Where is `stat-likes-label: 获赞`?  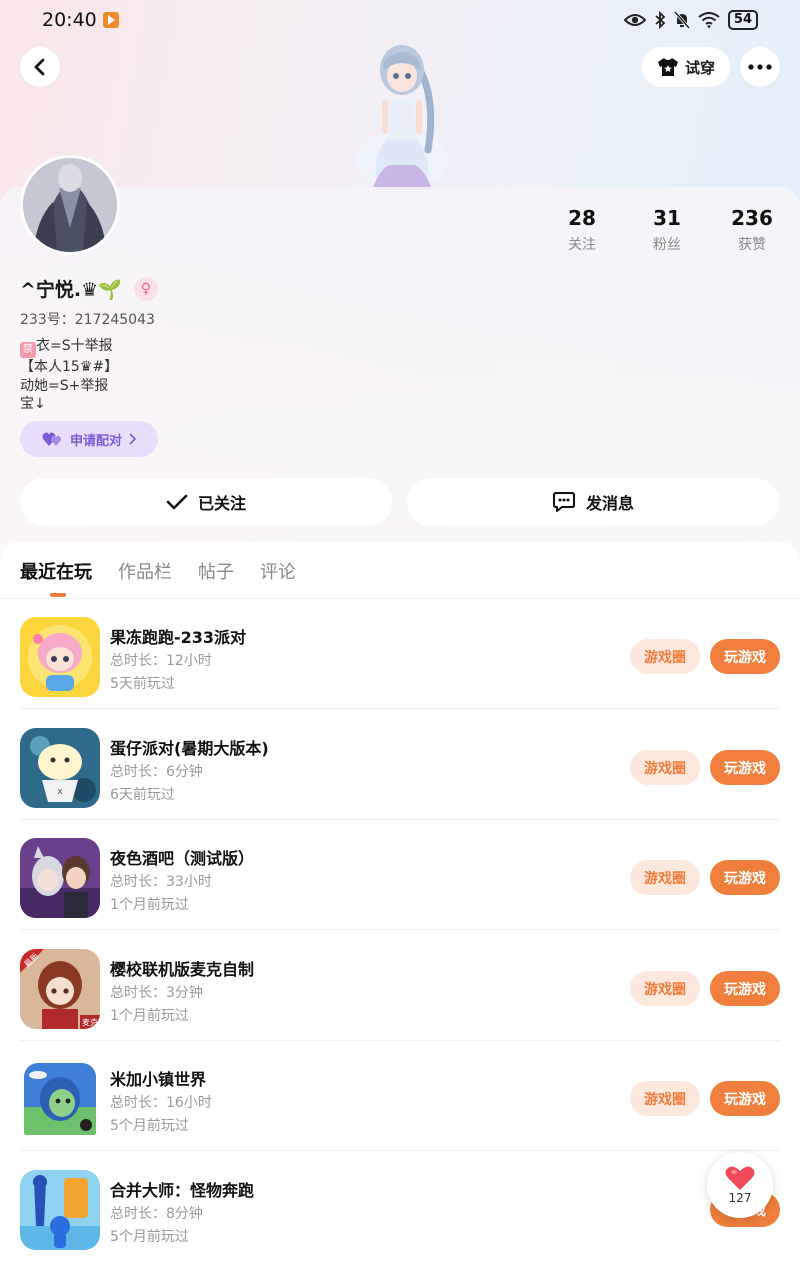 stat-likes-label: 获赞 is located at coordinates (752, 245).